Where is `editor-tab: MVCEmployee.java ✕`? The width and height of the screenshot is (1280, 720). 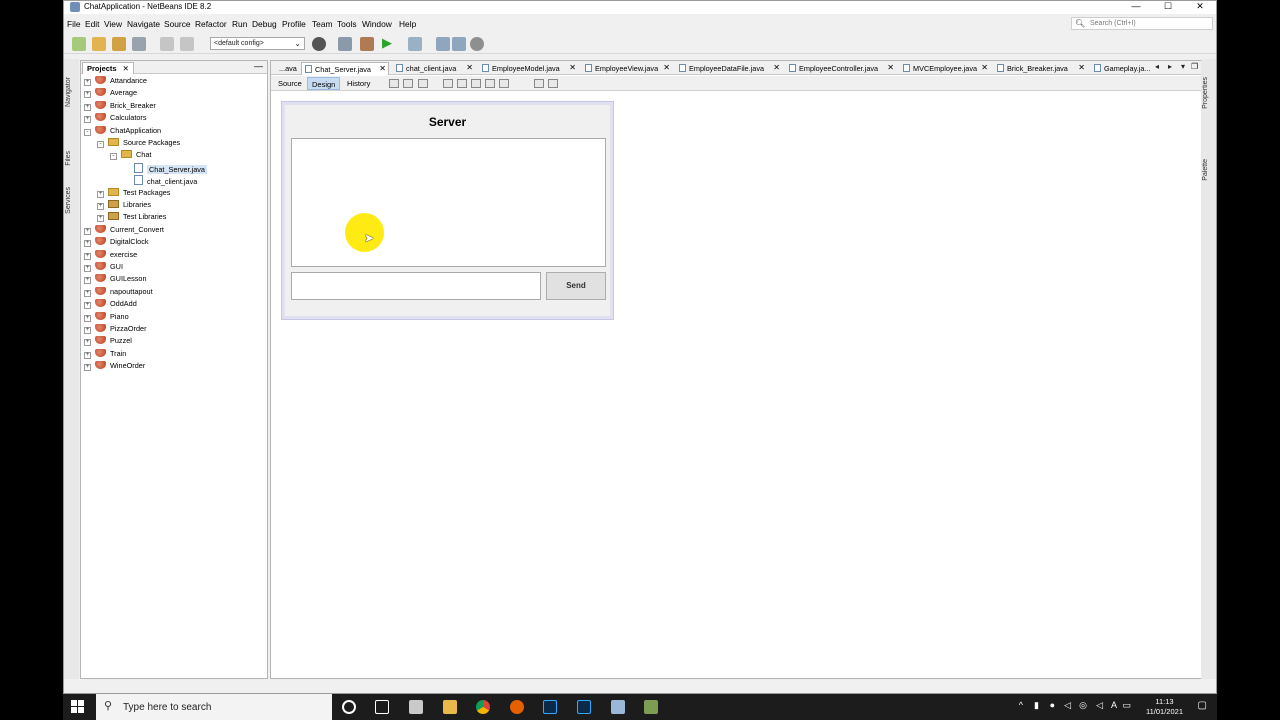
editor-tab: MVCEmployee.java ✕ is located at coordinates (945, 68).